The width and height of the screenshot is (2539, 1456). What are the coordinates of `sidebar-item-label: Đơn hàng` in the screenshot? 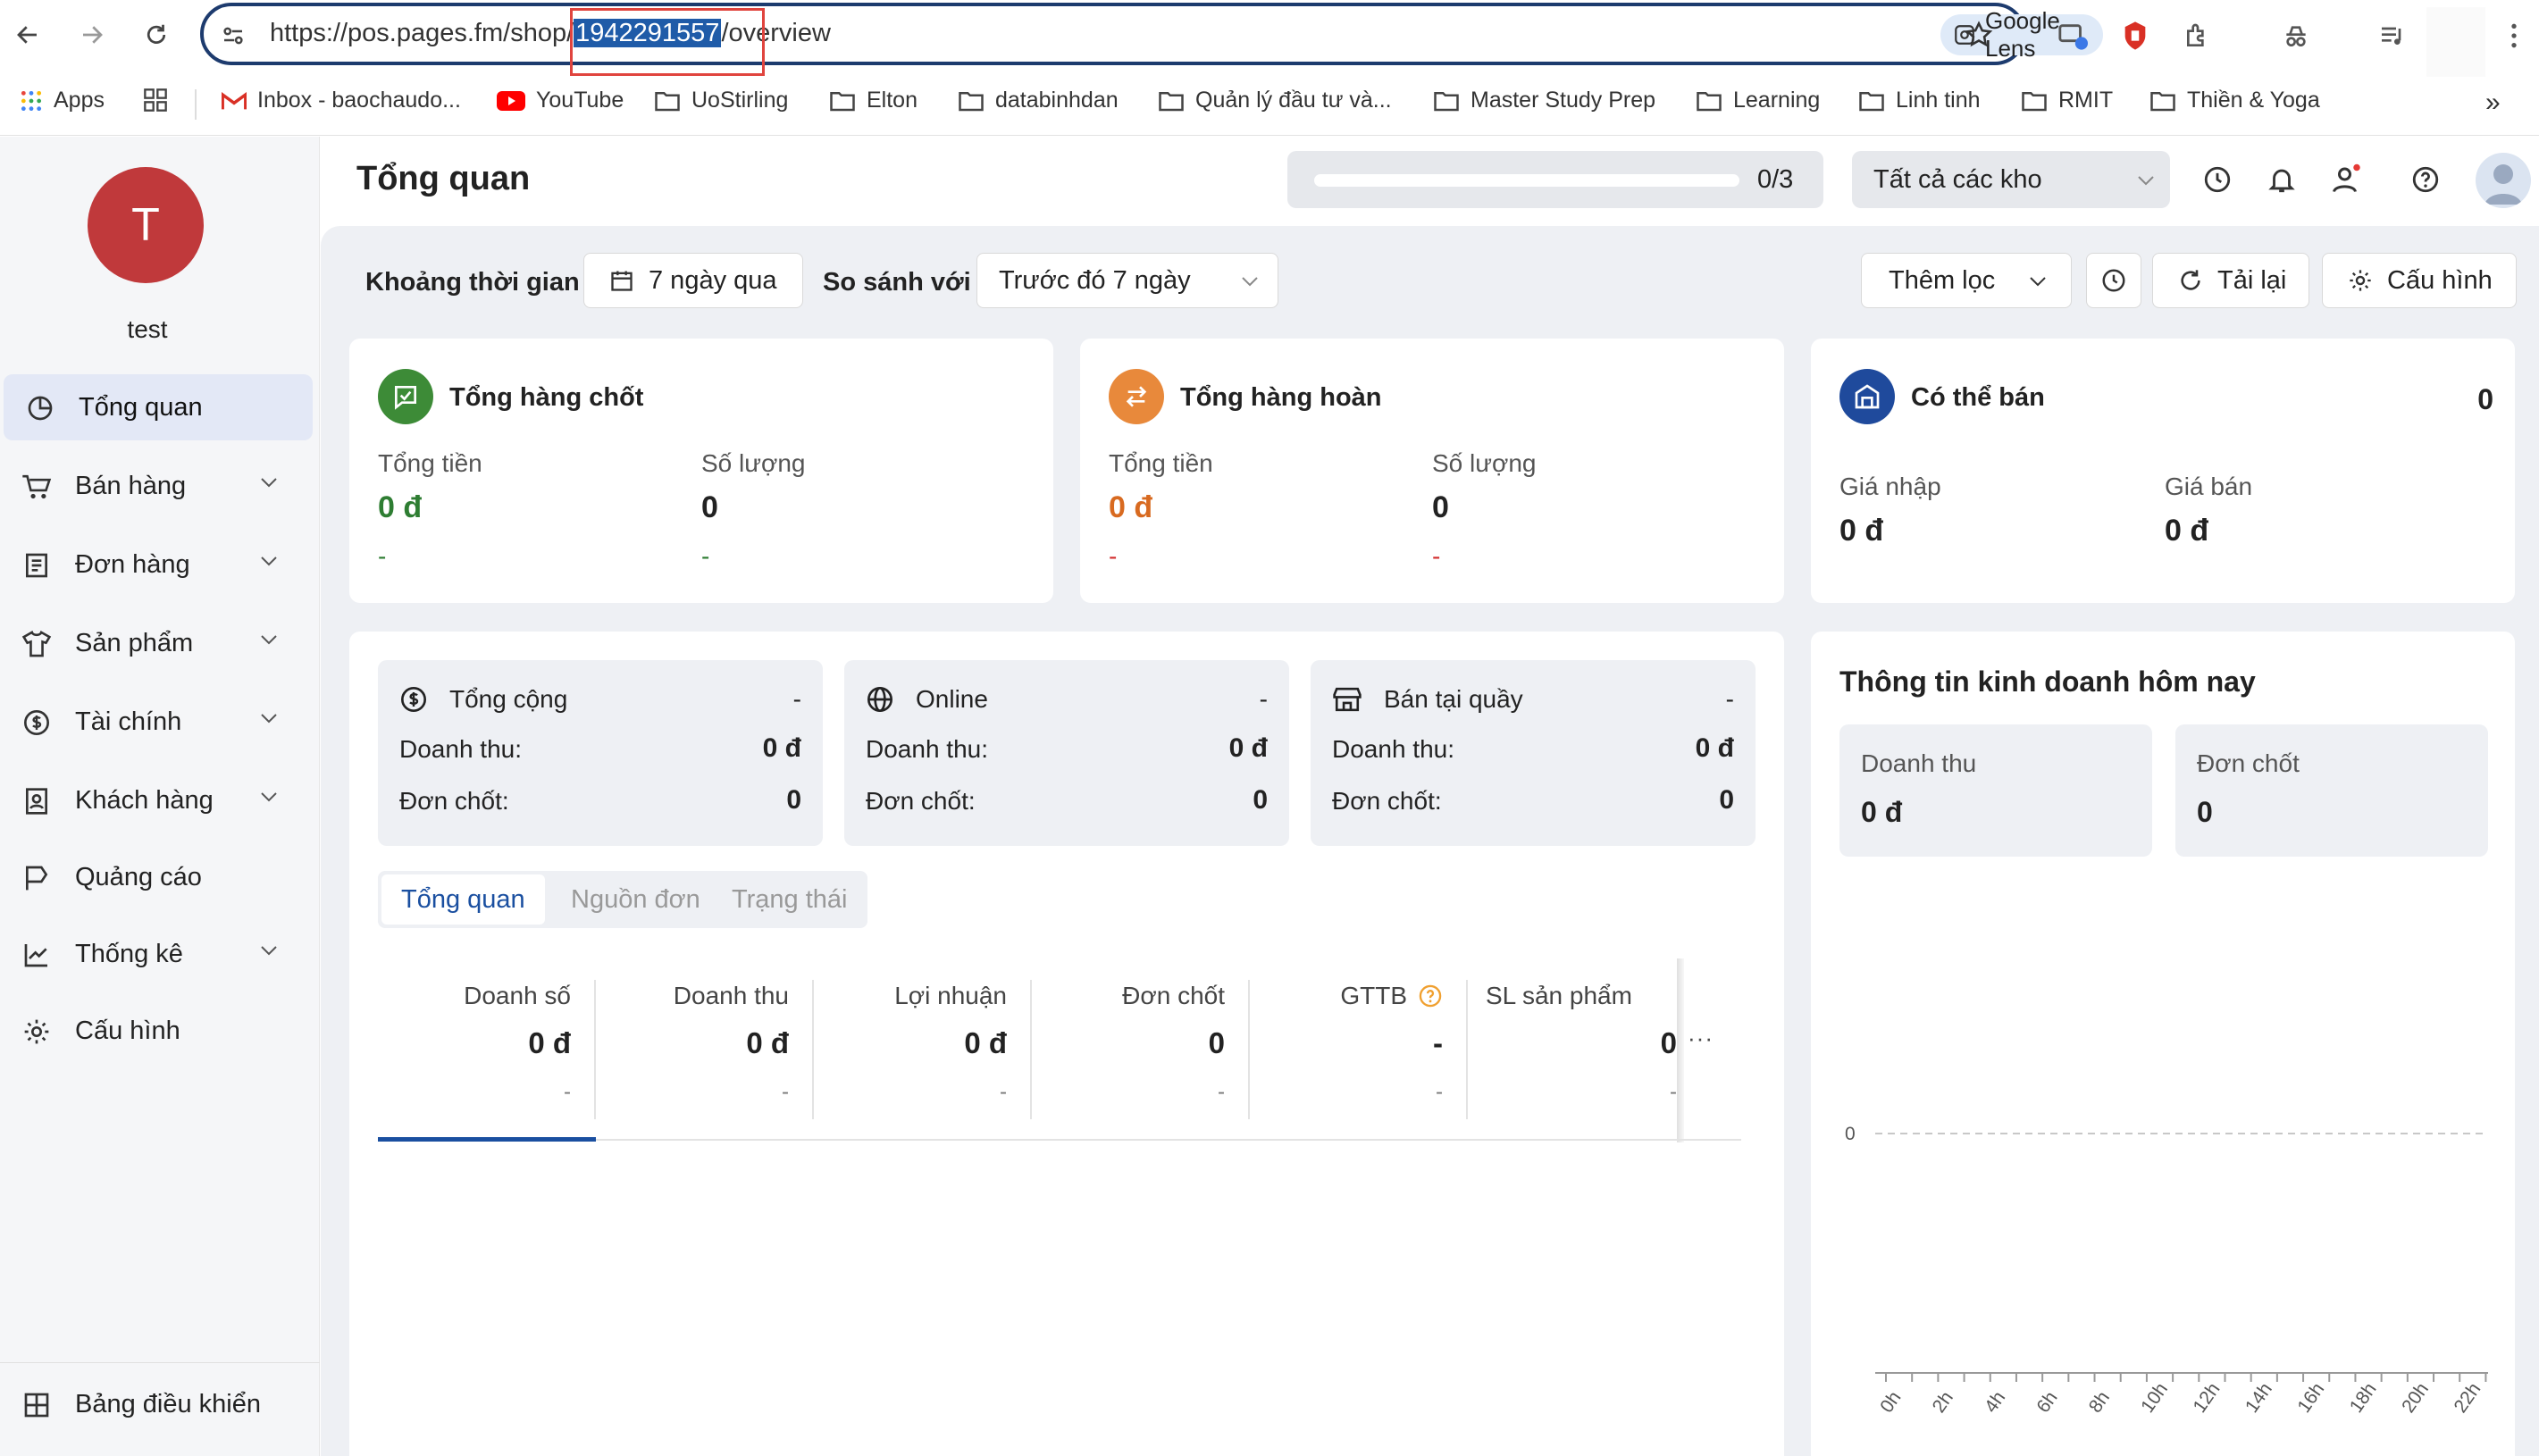 It's located at (132, 564).